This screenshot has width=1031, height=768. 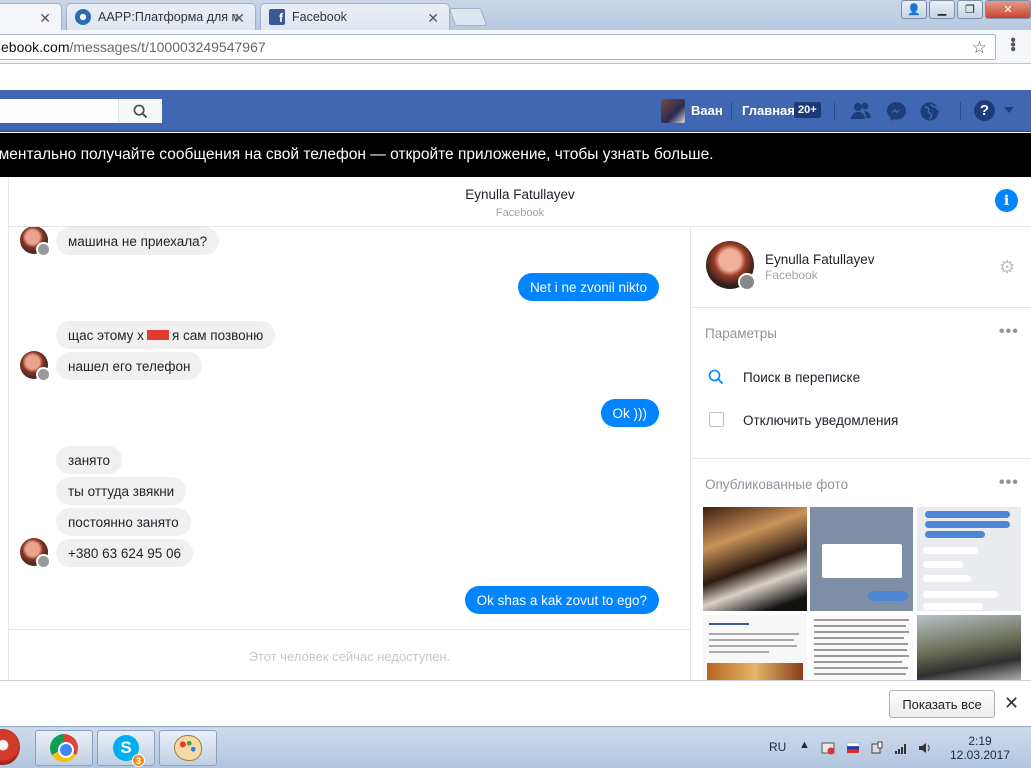 What do you see at coordinates (731, 266) in the screenshot?
I see `contact-avatar-large` at bounding box center [731, 266].